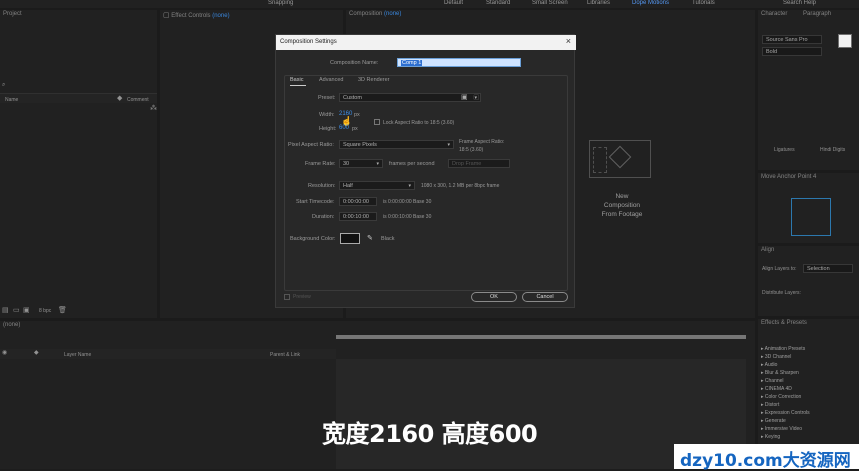 This screenshot has width=859, height=471. What do you see at coordinates (377, 122) in the screenshot?
I see `lock-aspect-checkbox` at bounding box center [377, 122].